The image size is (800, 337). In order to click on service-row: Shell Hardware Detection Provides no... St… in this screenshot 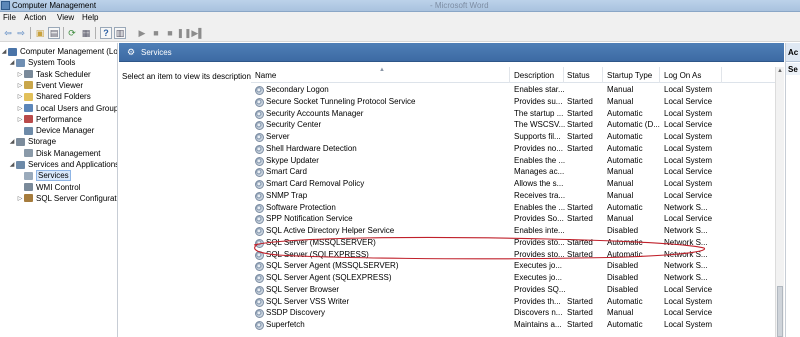, I will do `click(513, 149)`.